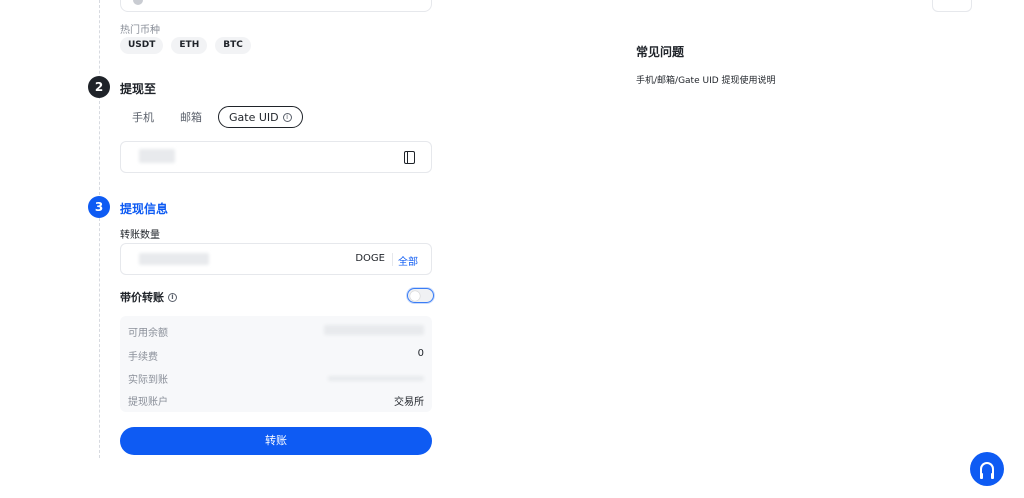  What do you see at coordinates (415, 295) in the screenshot?
I see `toggle-knob` at bounding box center [415, 295].